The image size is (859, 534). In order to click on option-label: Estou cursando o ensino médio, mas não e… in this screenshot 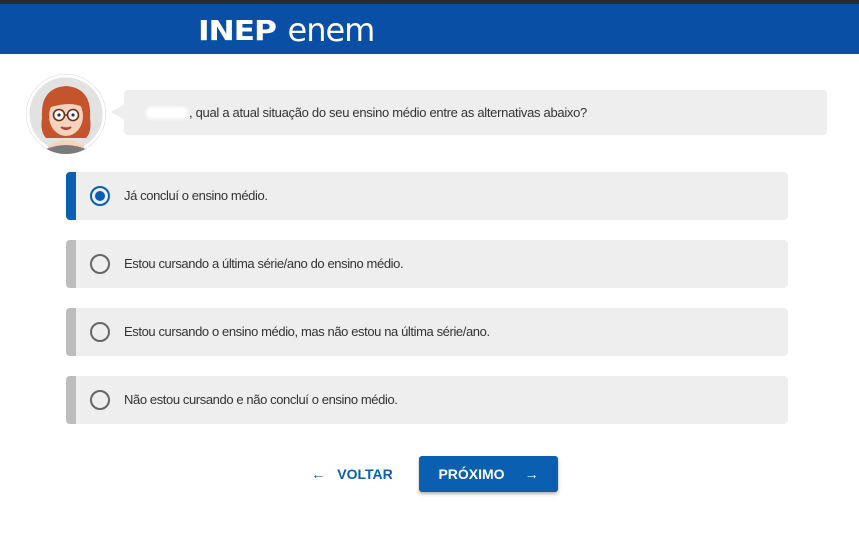, I will do `click(307, 331)`.